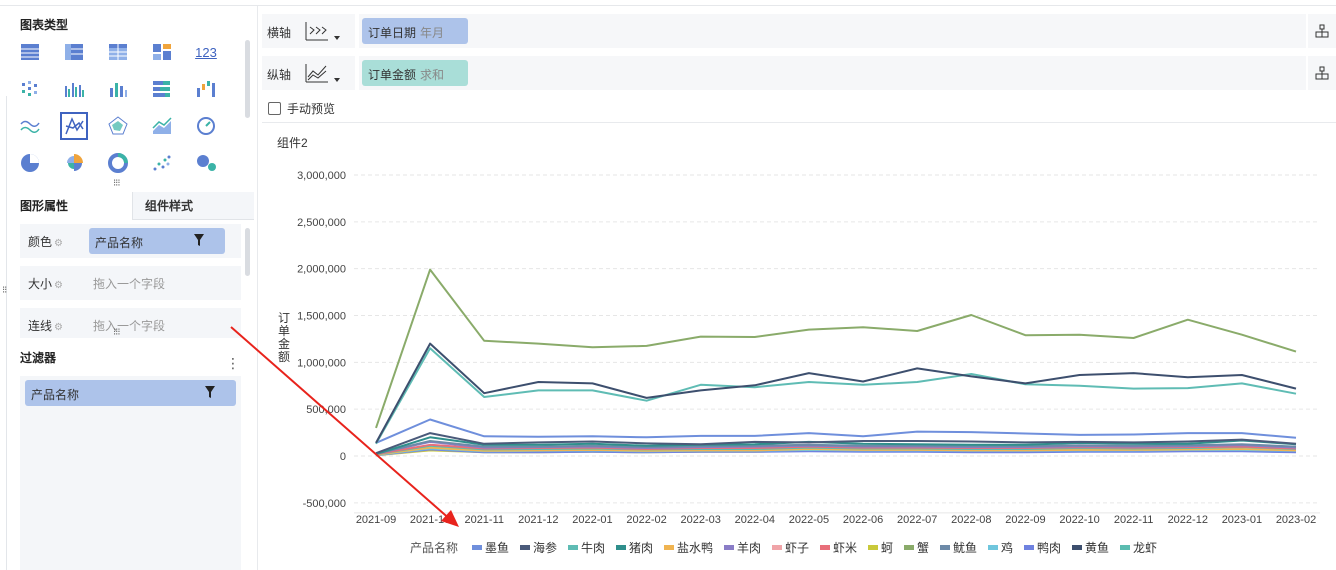 This screenshot has width=1336, height=570. I want to click on x-tick-label: 2023-01, so click(1242, 520).